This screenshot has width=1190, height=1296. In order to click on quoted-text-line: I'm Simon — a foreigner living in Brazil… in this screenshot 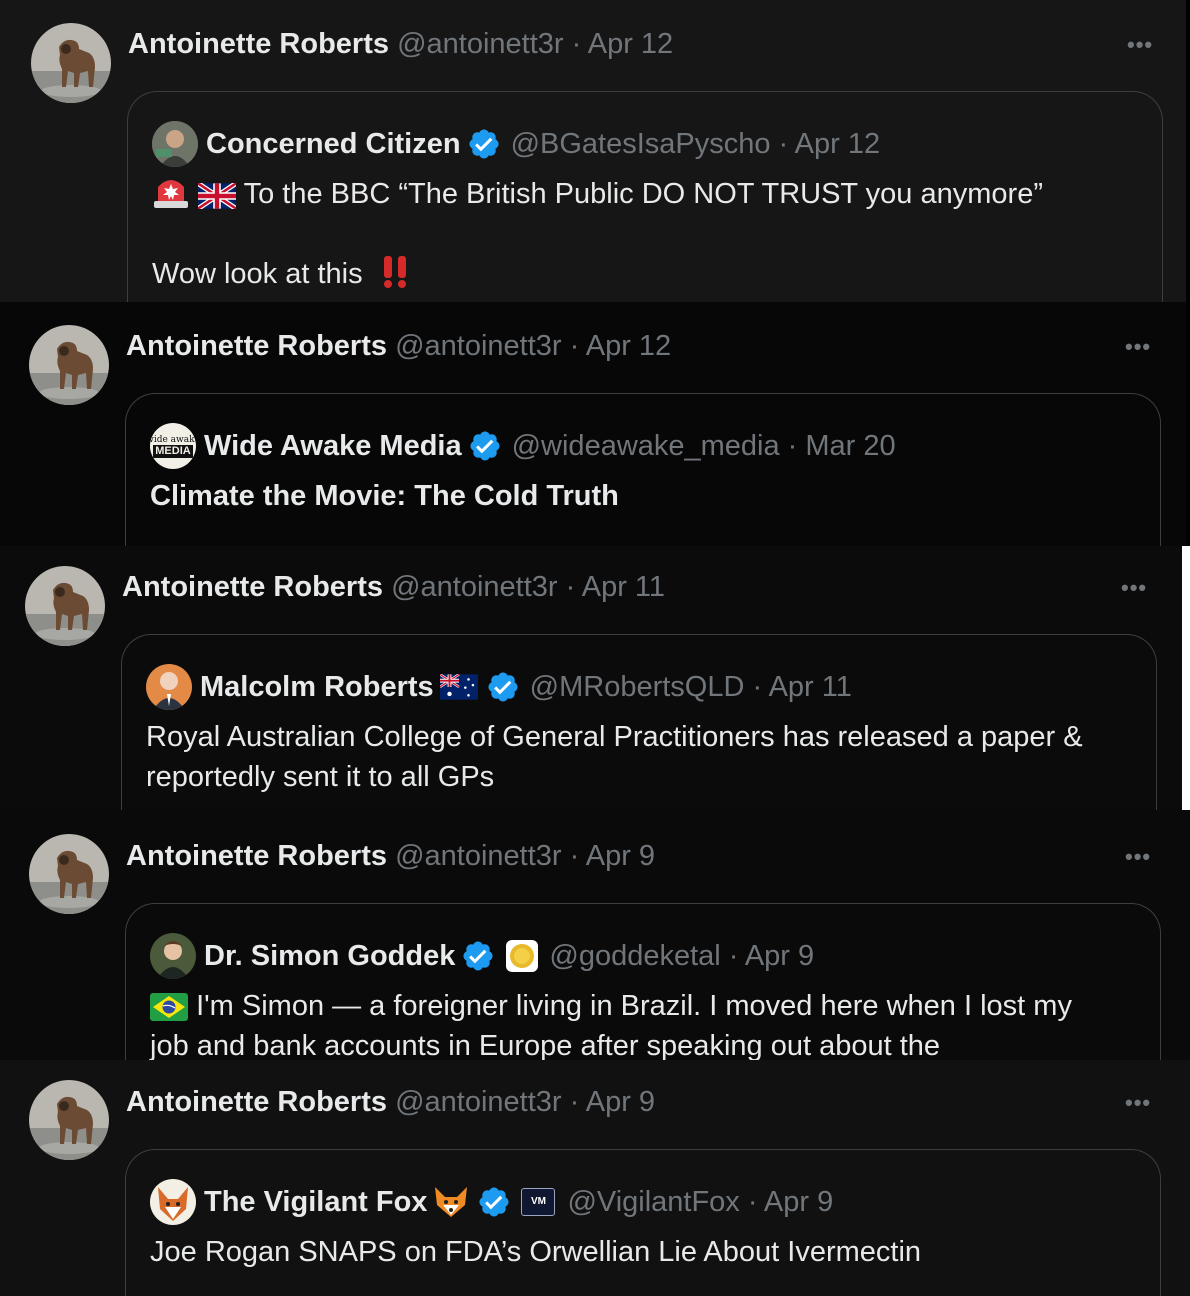, I will do `click(634, 1006)`.